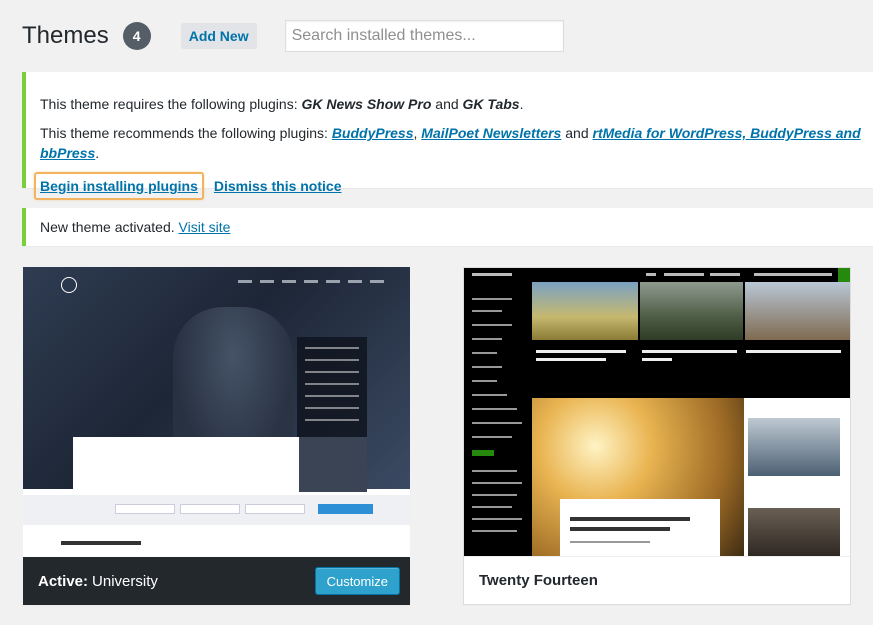 This screenshot has height=625, width=873. What do you see at coordinates (333, 464) in the screenshot?
I see `screenshot-tour-panel` at bounding box center [333, 464].